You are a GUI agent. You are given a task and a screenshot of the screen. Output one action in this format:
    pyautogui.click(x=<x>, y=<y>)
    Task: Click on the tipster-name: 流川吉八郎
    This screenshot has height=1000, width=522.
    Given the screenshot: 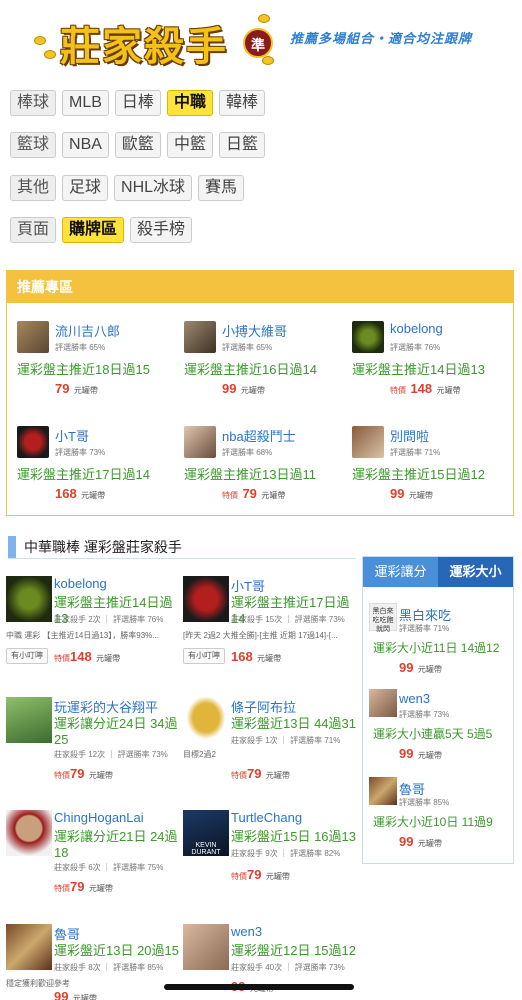 What is the action you would take?
    pyautogui.click(x=87, y=330)
    